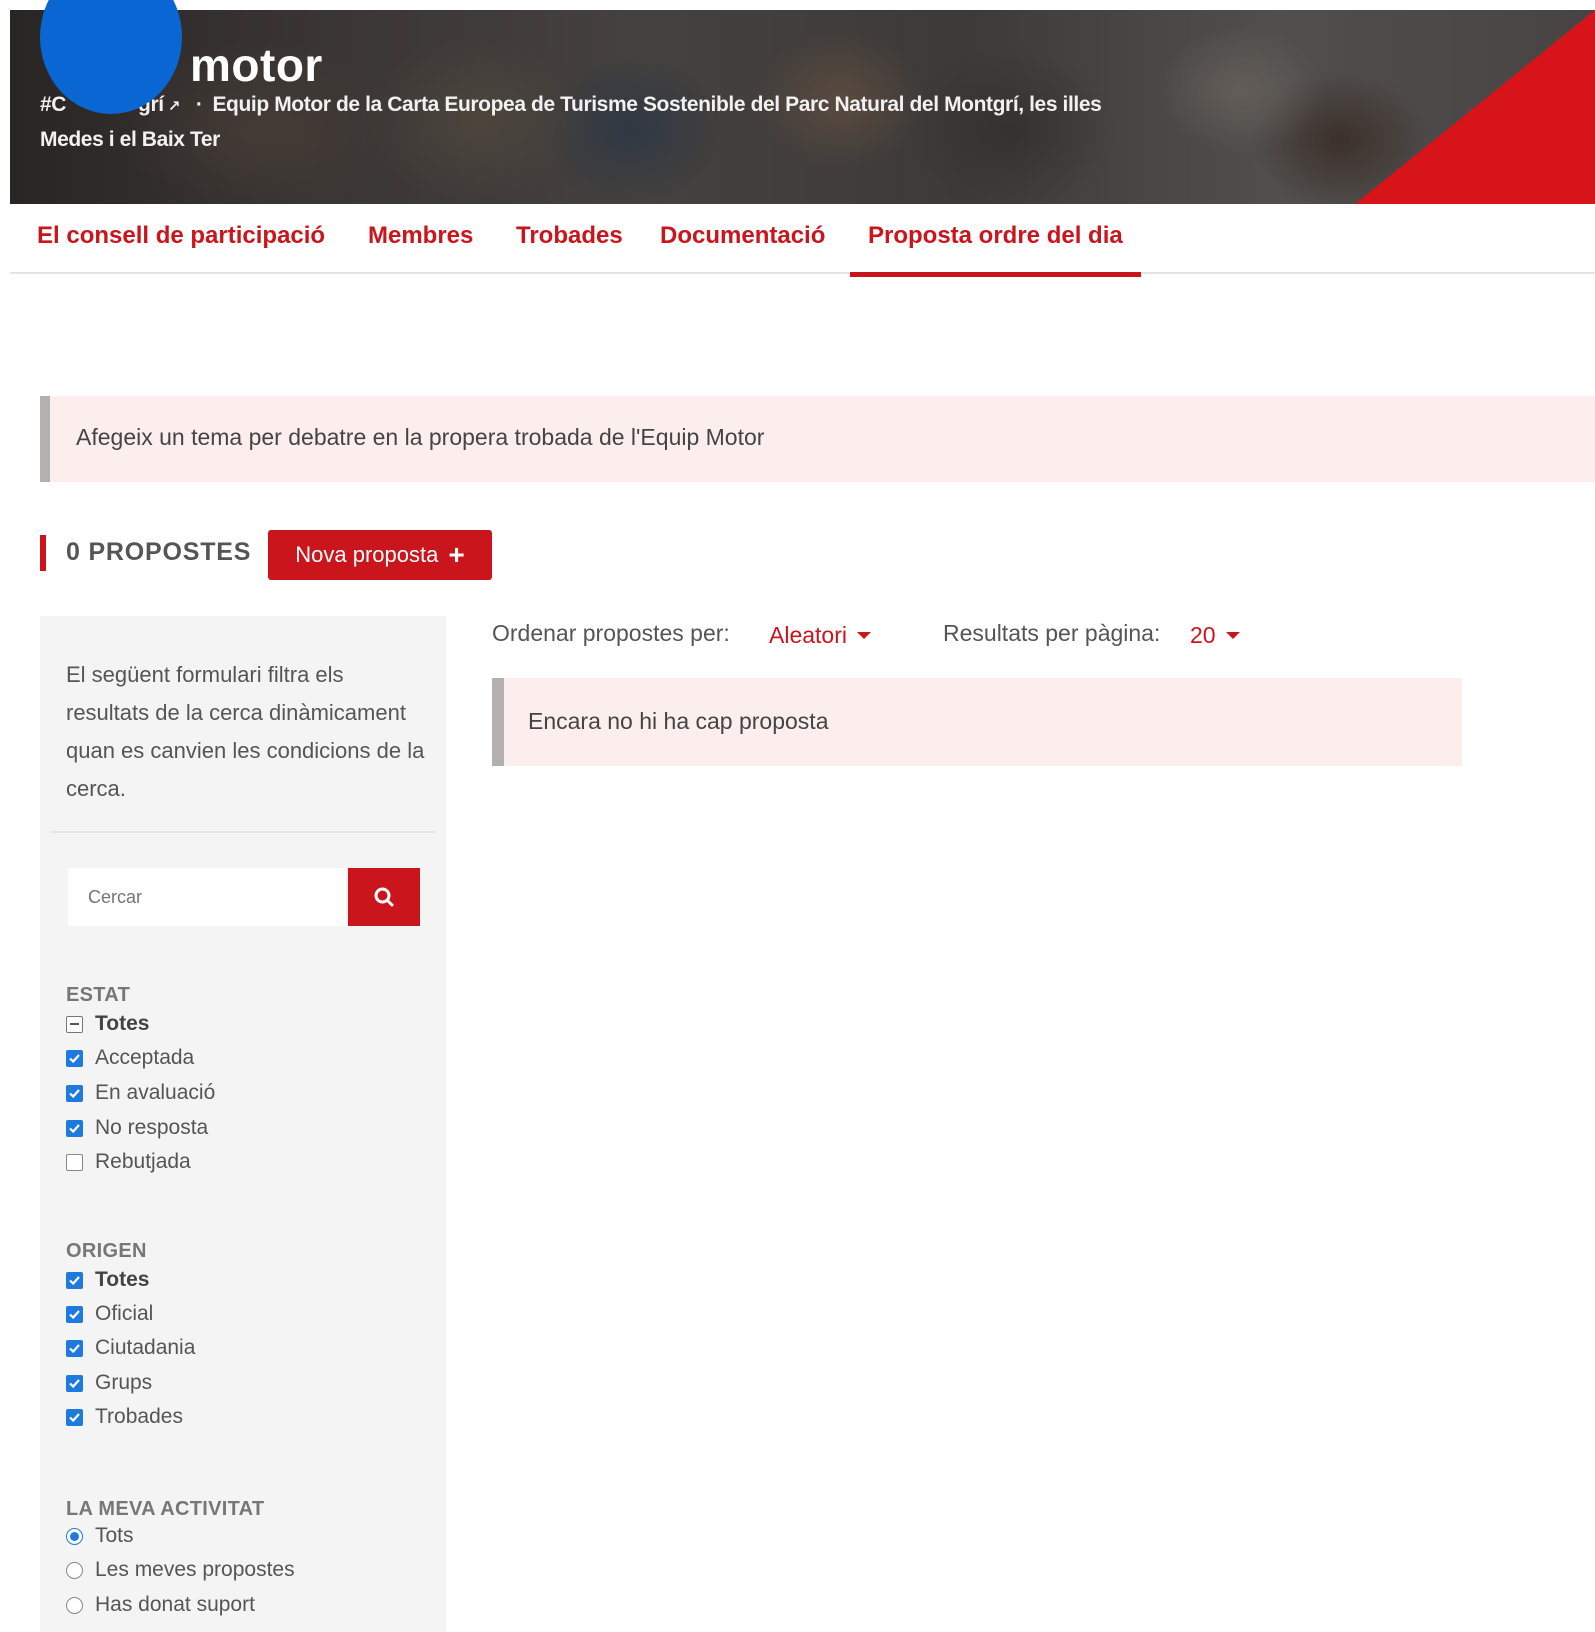  I want to click on tab-proposta-ordre-del-dia: Proposta ordre del dia, so click(995, 249).